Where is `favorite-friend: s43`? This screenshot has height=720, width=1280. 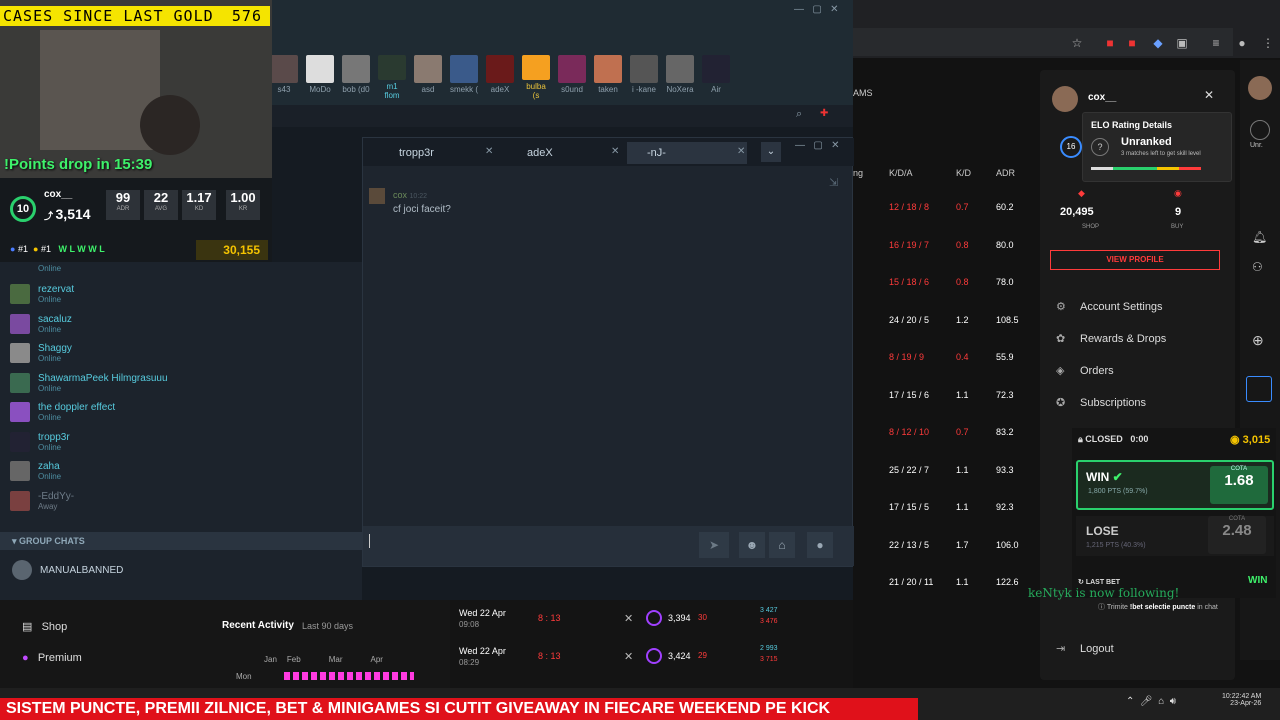 favorite-friend: s43 is located at coordinates (284, 77).